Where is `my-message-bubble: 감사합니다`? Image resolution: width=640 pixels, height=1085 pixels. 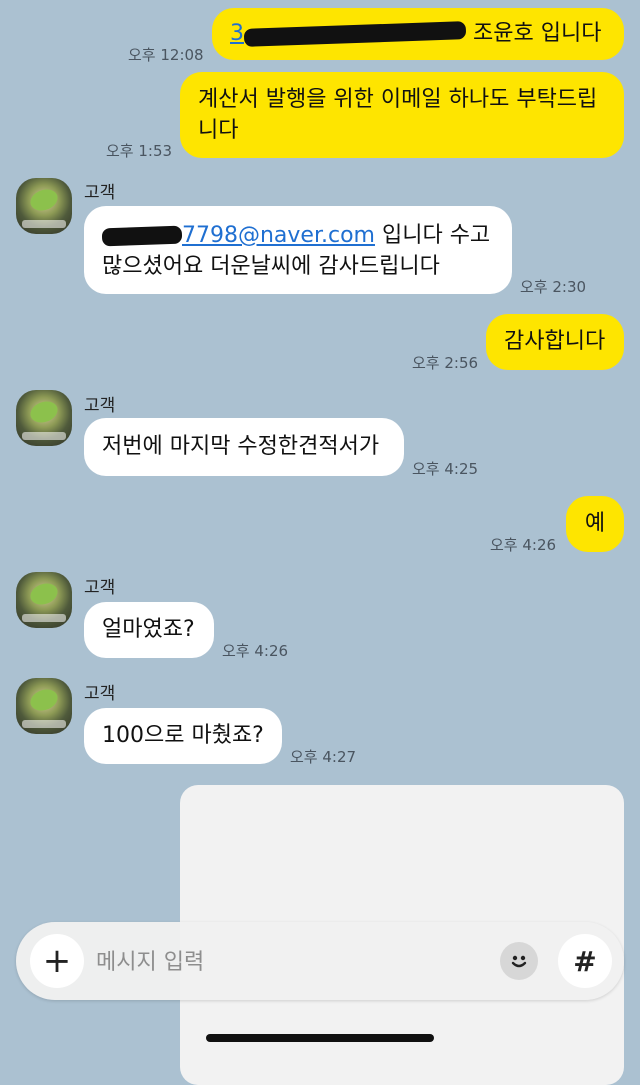
my-message-bubble: 감사합니다 is located at coordinates (555, 342).